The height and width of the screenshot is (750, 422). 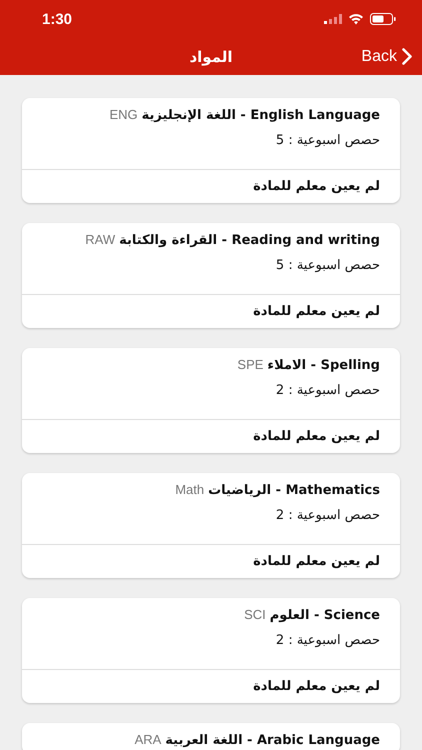 What do you see at coordinates (249, 240) in the screenshot?
I see `subject-name: Reading and writing - القراءة والكتابة` at bounding box center [249, 240].